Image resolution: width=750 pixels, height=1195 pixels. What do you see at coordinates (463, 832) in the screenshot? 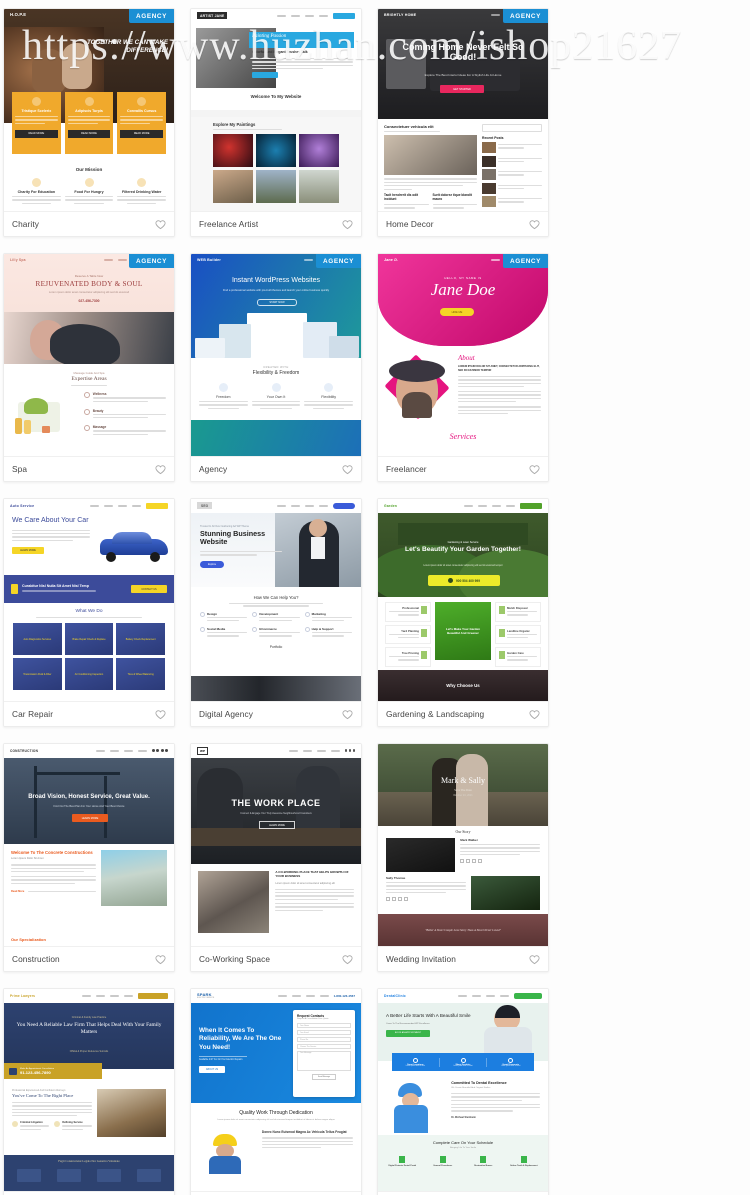
I see `mock-section-title: Our Story` at bounding box center [463, 832].